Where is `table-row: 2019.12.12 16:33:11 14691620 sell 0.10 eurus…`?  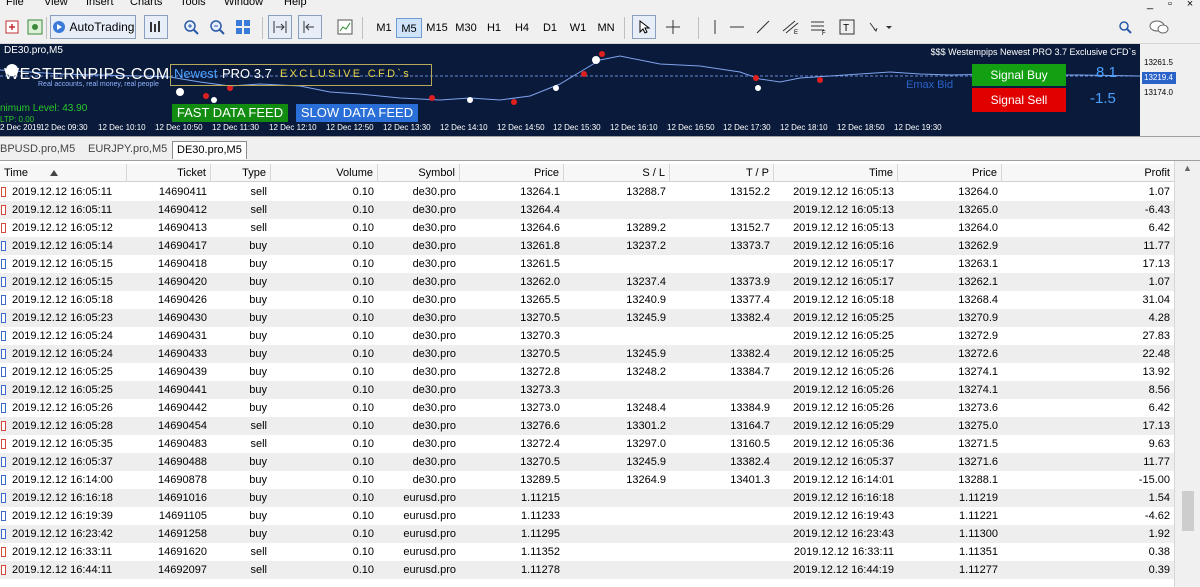
table-row: 2019.12.12 16:33:11 14691620 sell 0.10 eurus… is located at coordinates (587, 552).